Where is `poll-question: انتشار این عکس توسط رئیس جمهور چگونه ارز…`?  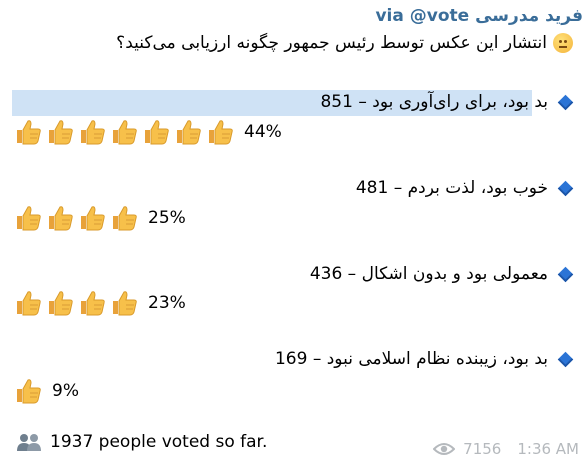 poll-question: انتشار این عکس توسط رئیس جمهور چگونه ارز… is located at coordinates (344, 43).